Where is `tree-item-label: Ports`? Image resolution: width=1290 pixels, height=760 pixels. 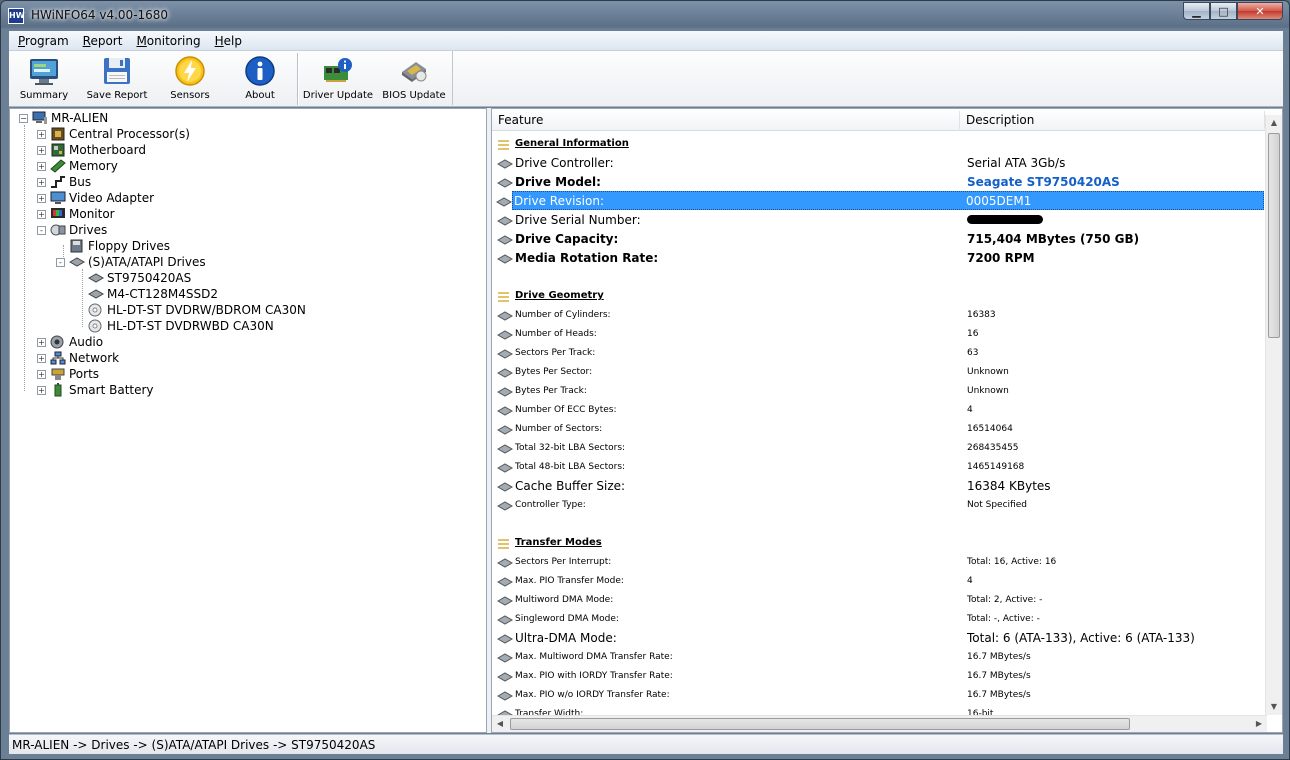 tree-item-label: Ports is located at coordinates (84, 374).